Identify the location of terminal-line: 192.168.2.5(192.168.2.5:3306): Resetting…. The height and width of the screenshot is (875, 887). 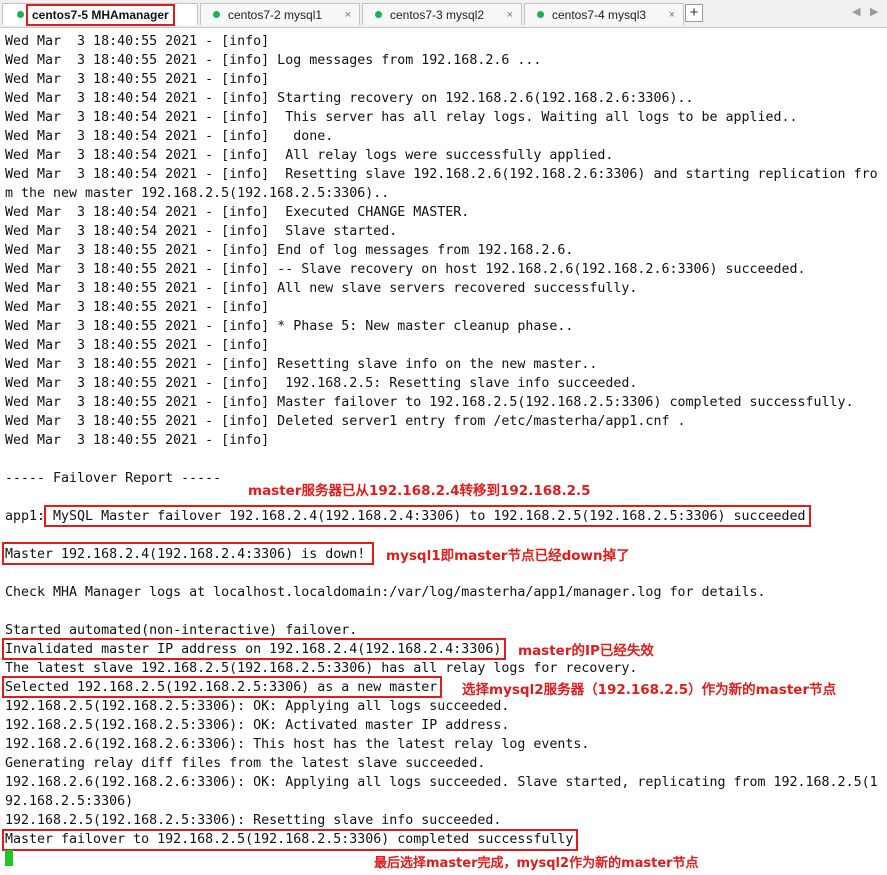
(253, 820).